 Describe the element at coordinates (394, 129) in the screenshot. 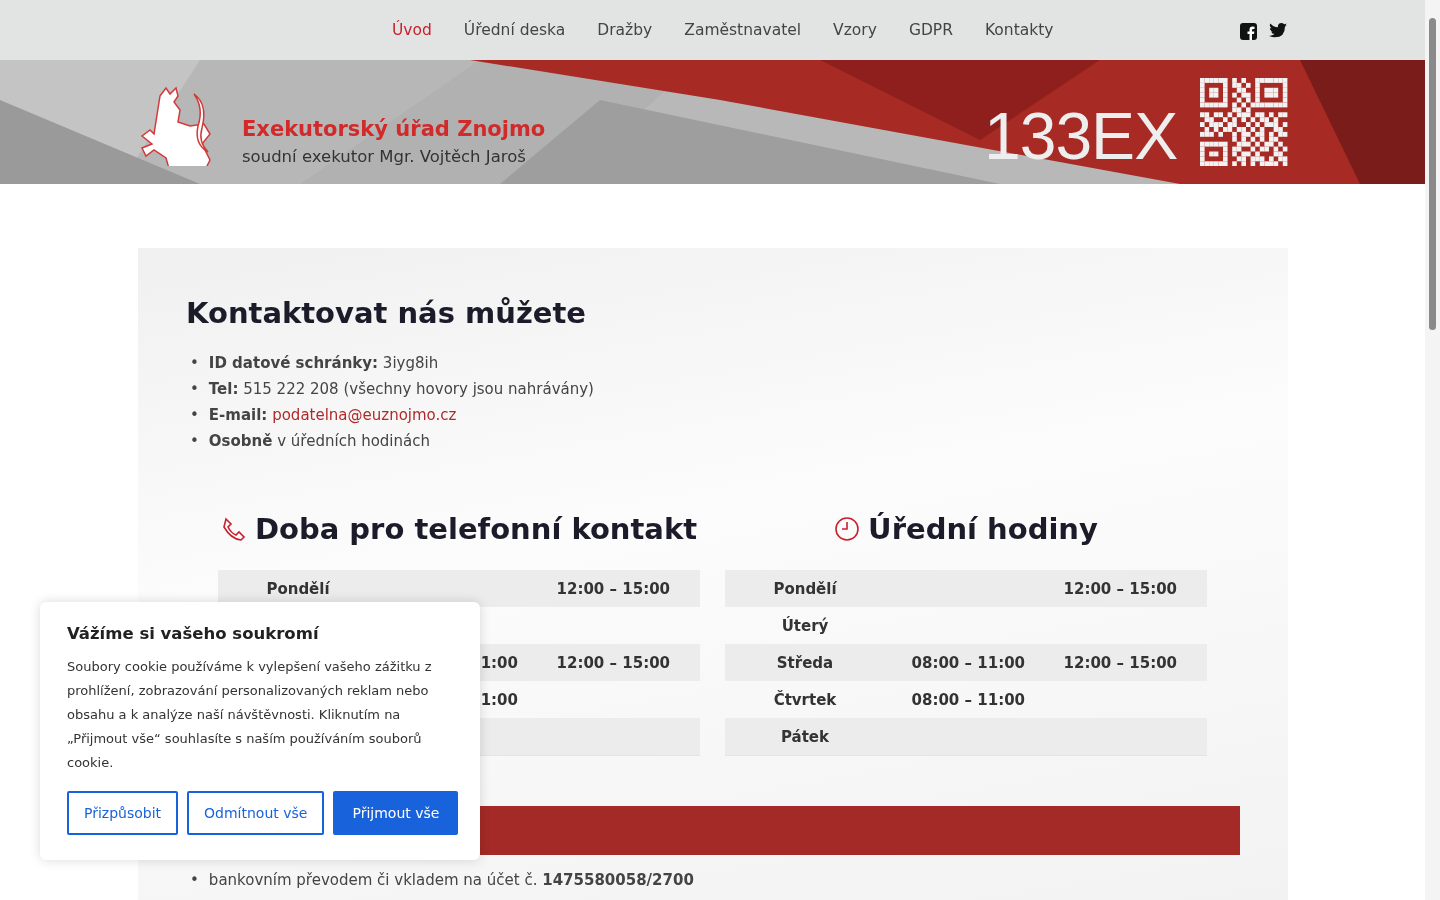

I see `office-title: Exekutorský úřad Znojmo` at that location.